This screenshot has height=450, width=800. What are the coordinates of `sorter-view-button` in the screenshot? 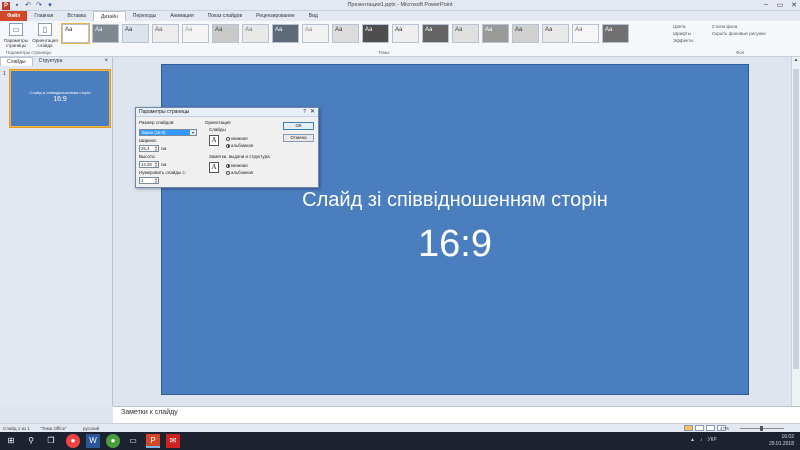 It's located at (699, 428).